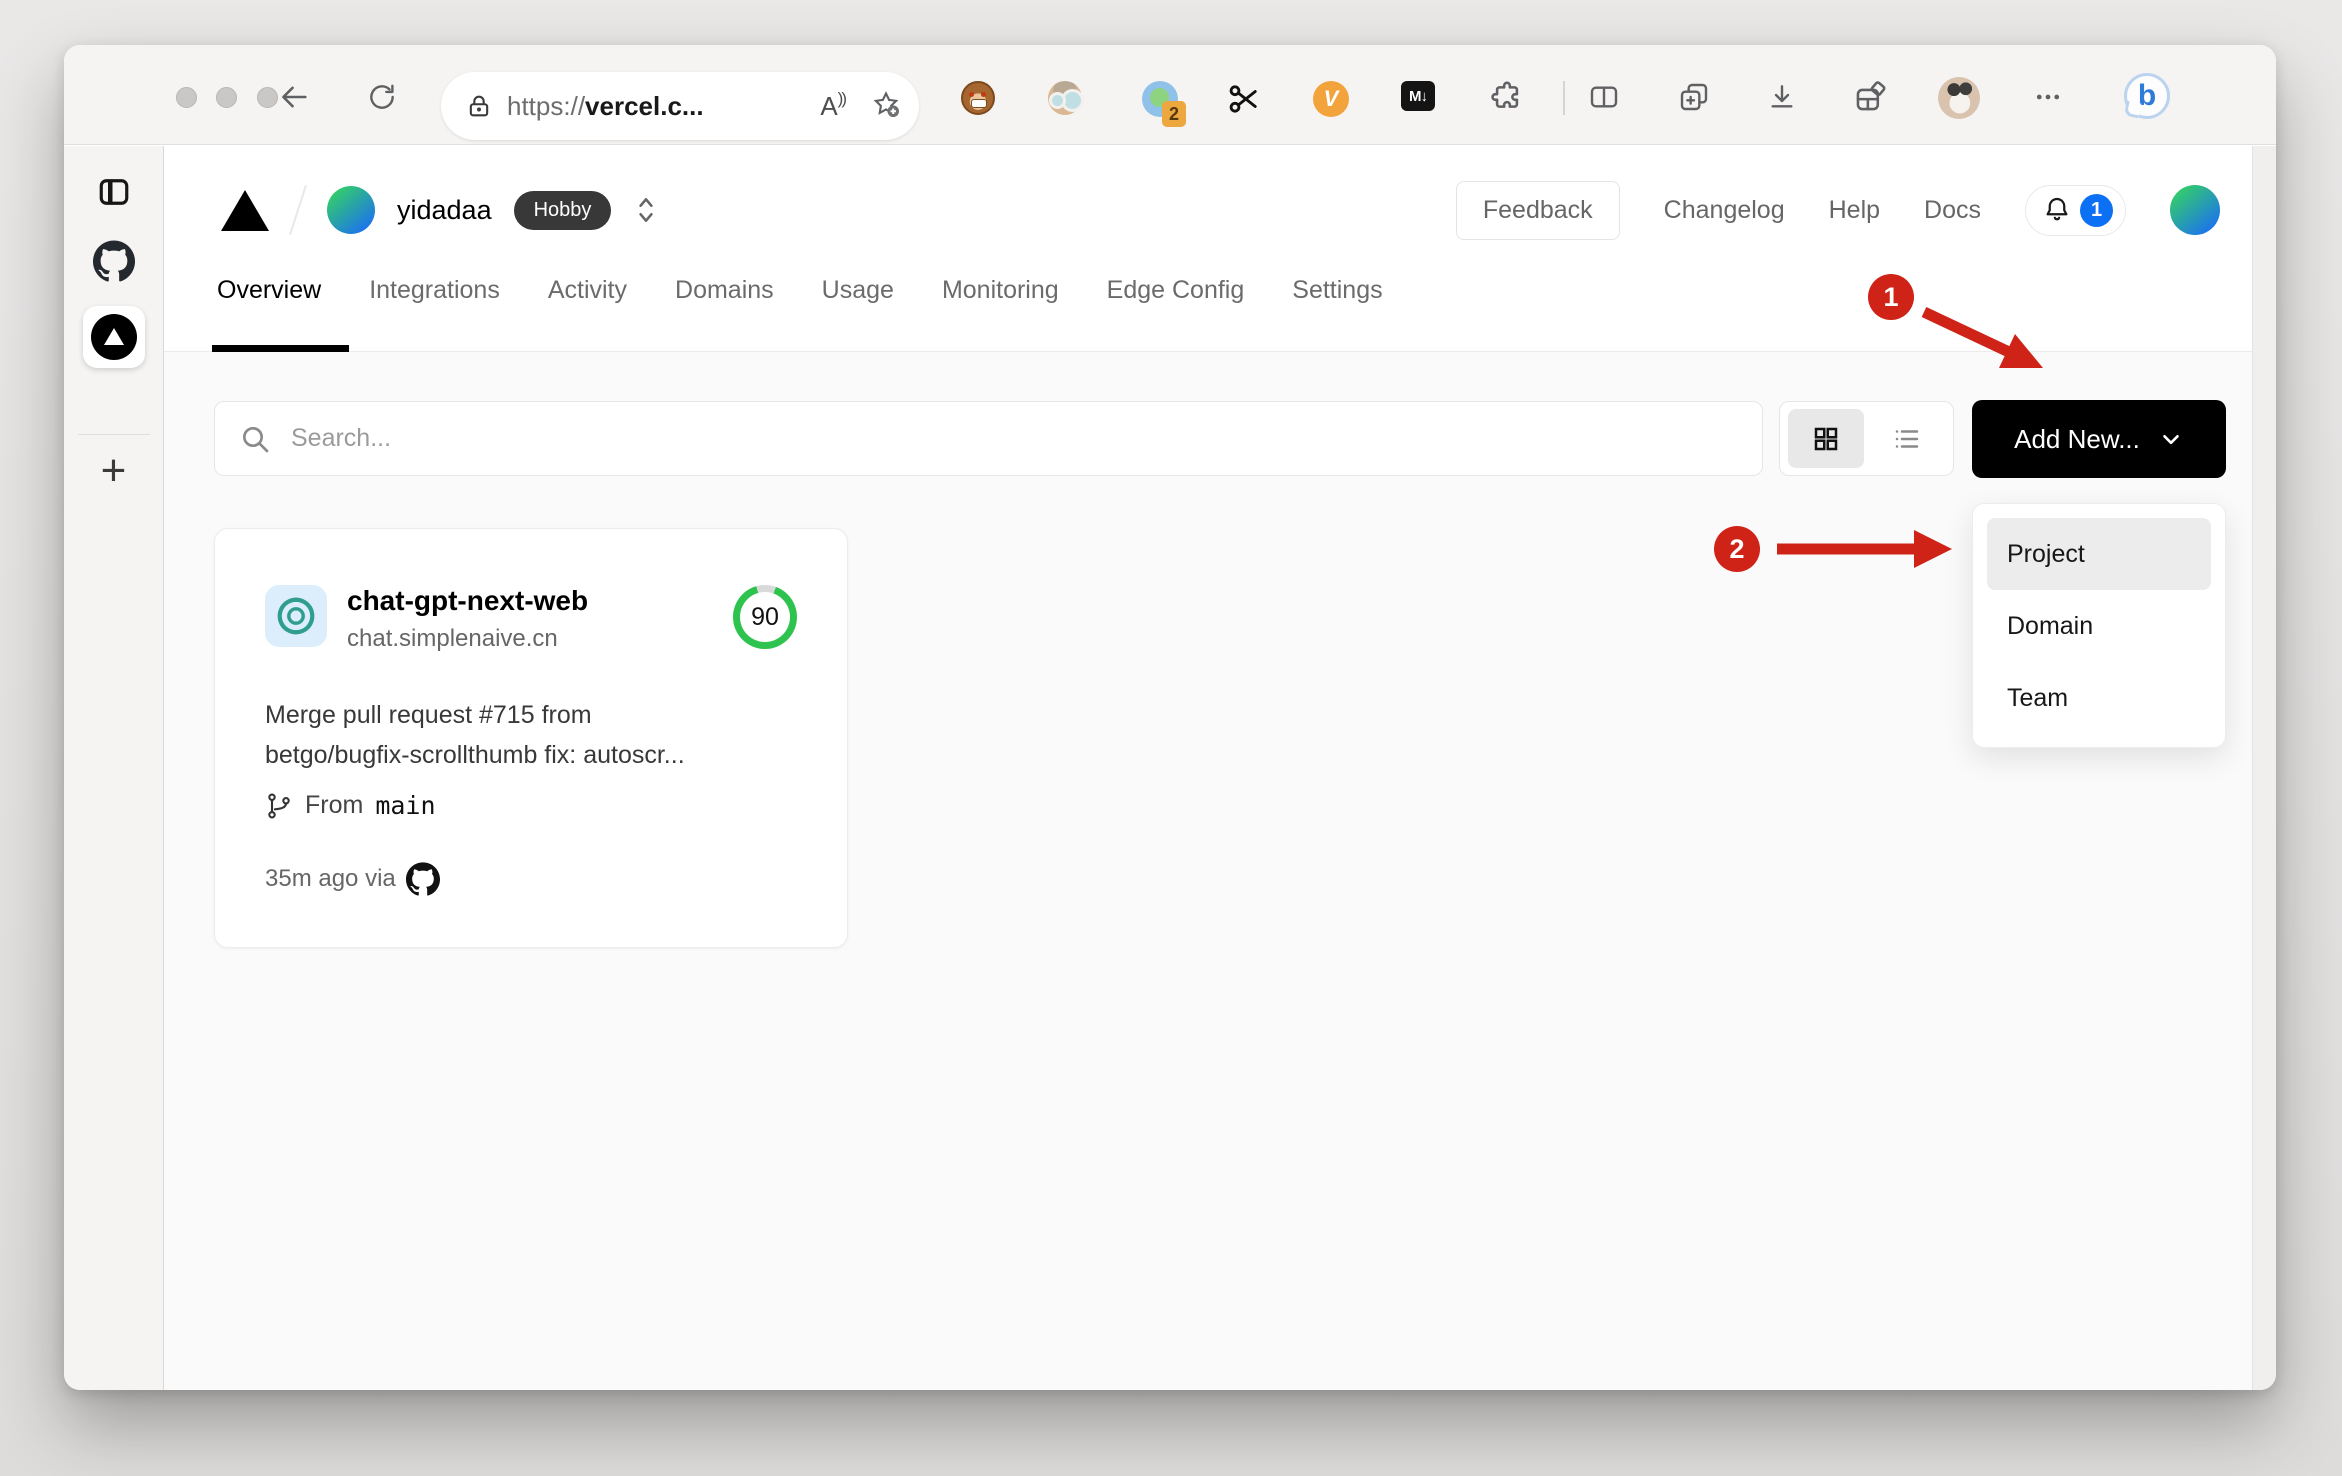 This screenshot has width=2342, height=1476. I want to click on edge-sidebar: +, so click(114, 768).